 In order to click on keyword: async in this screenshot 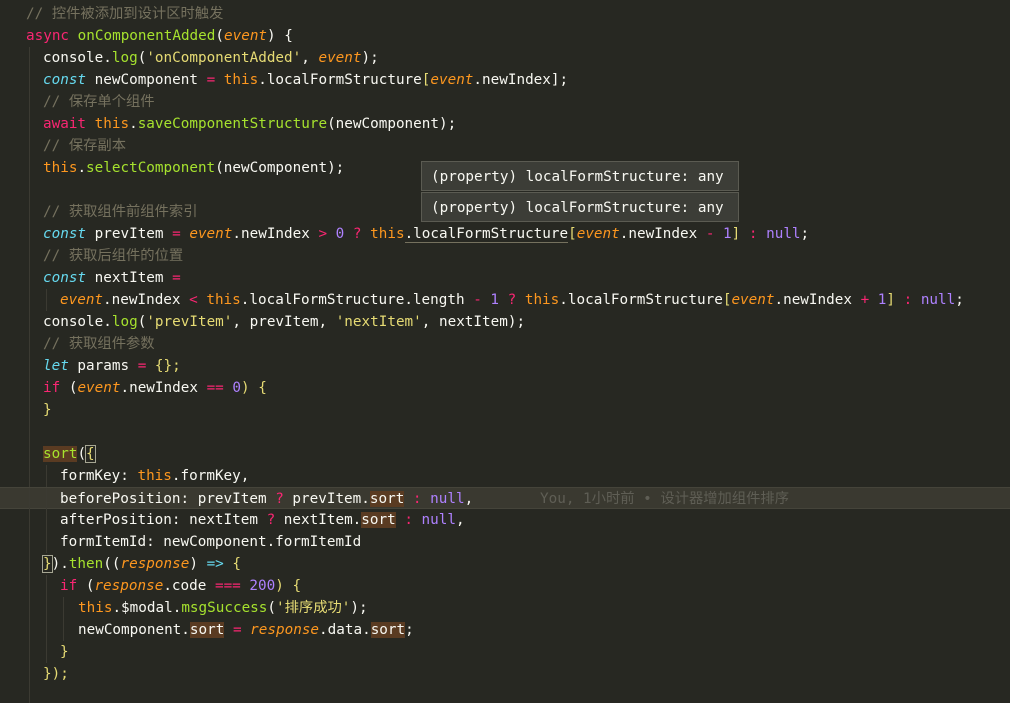, I will do `click(48, 36)`.